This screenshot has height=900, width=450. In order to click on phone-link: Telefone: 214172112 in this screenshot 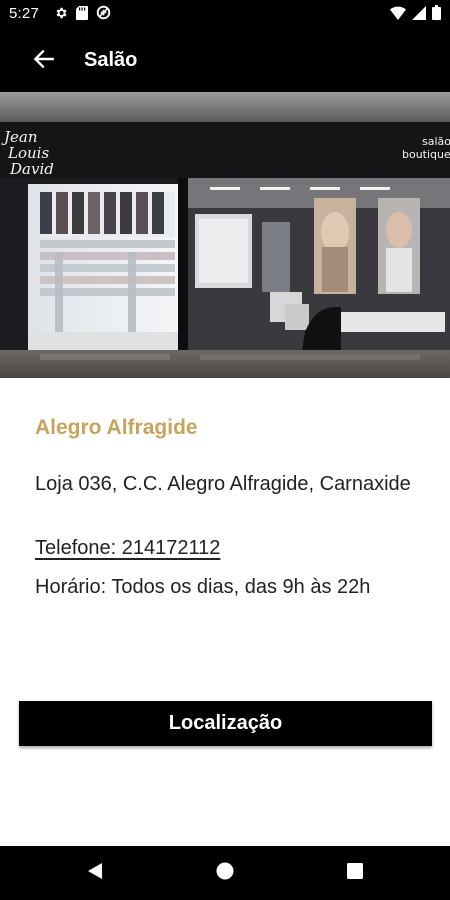, I will do `click(127, 548)`.